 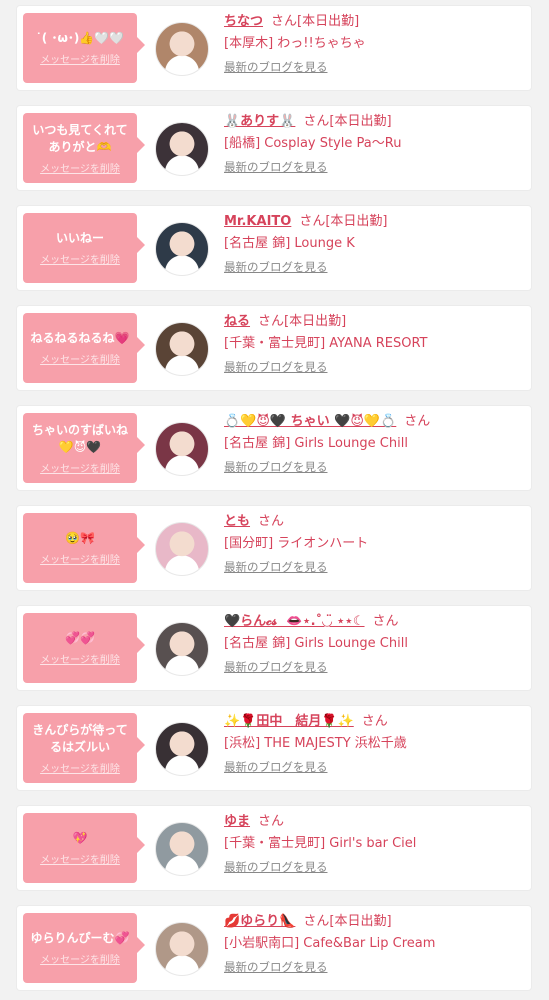 What do you see at coordinates (84, 948) in the screenshot?
I see `message-bubble: ゆらりんぴーむ💞 メッセージを削除` at bounding box center [84, 948].